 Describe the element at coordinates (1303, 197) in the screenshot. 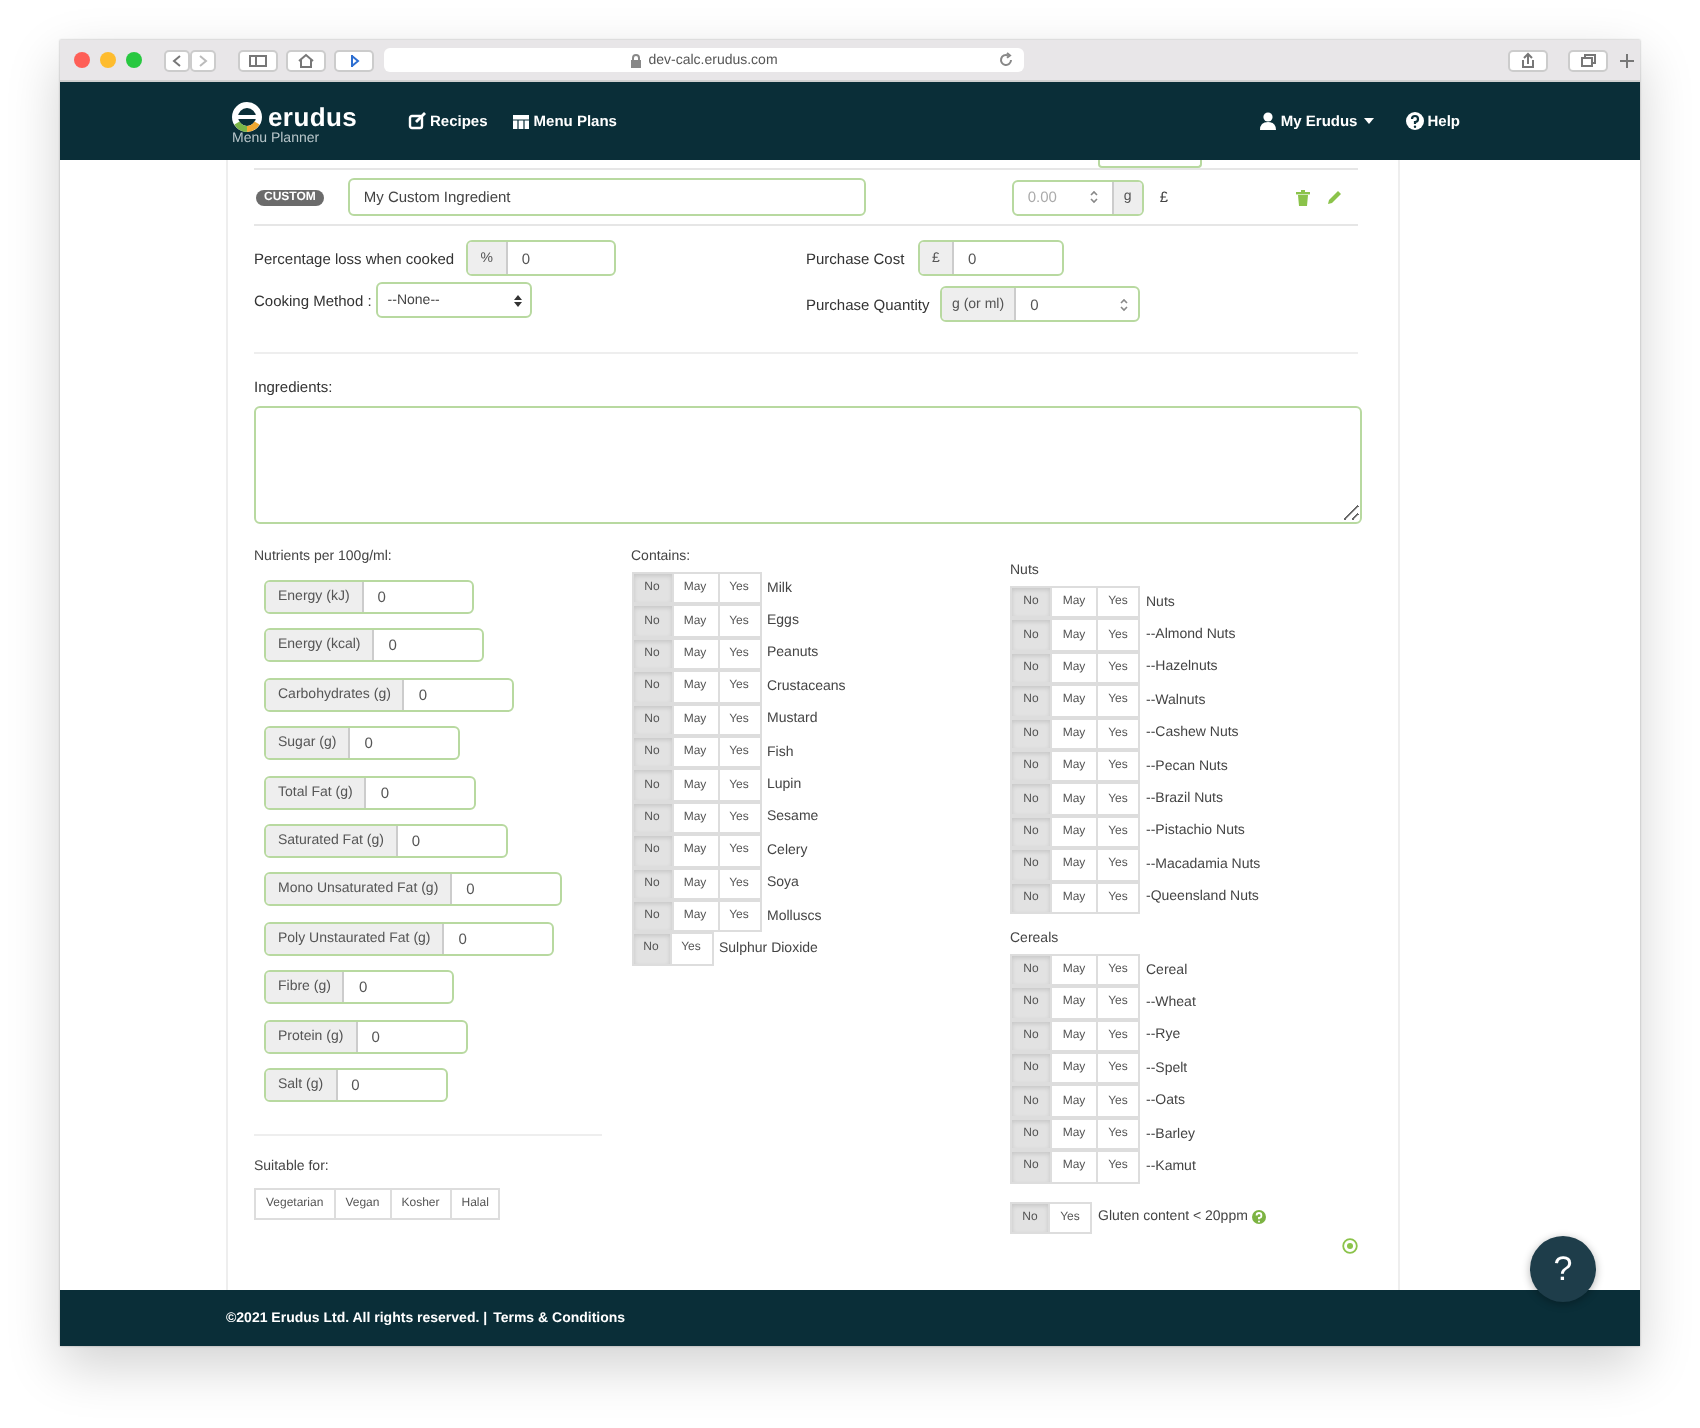

I see `trash-icon` at that location.